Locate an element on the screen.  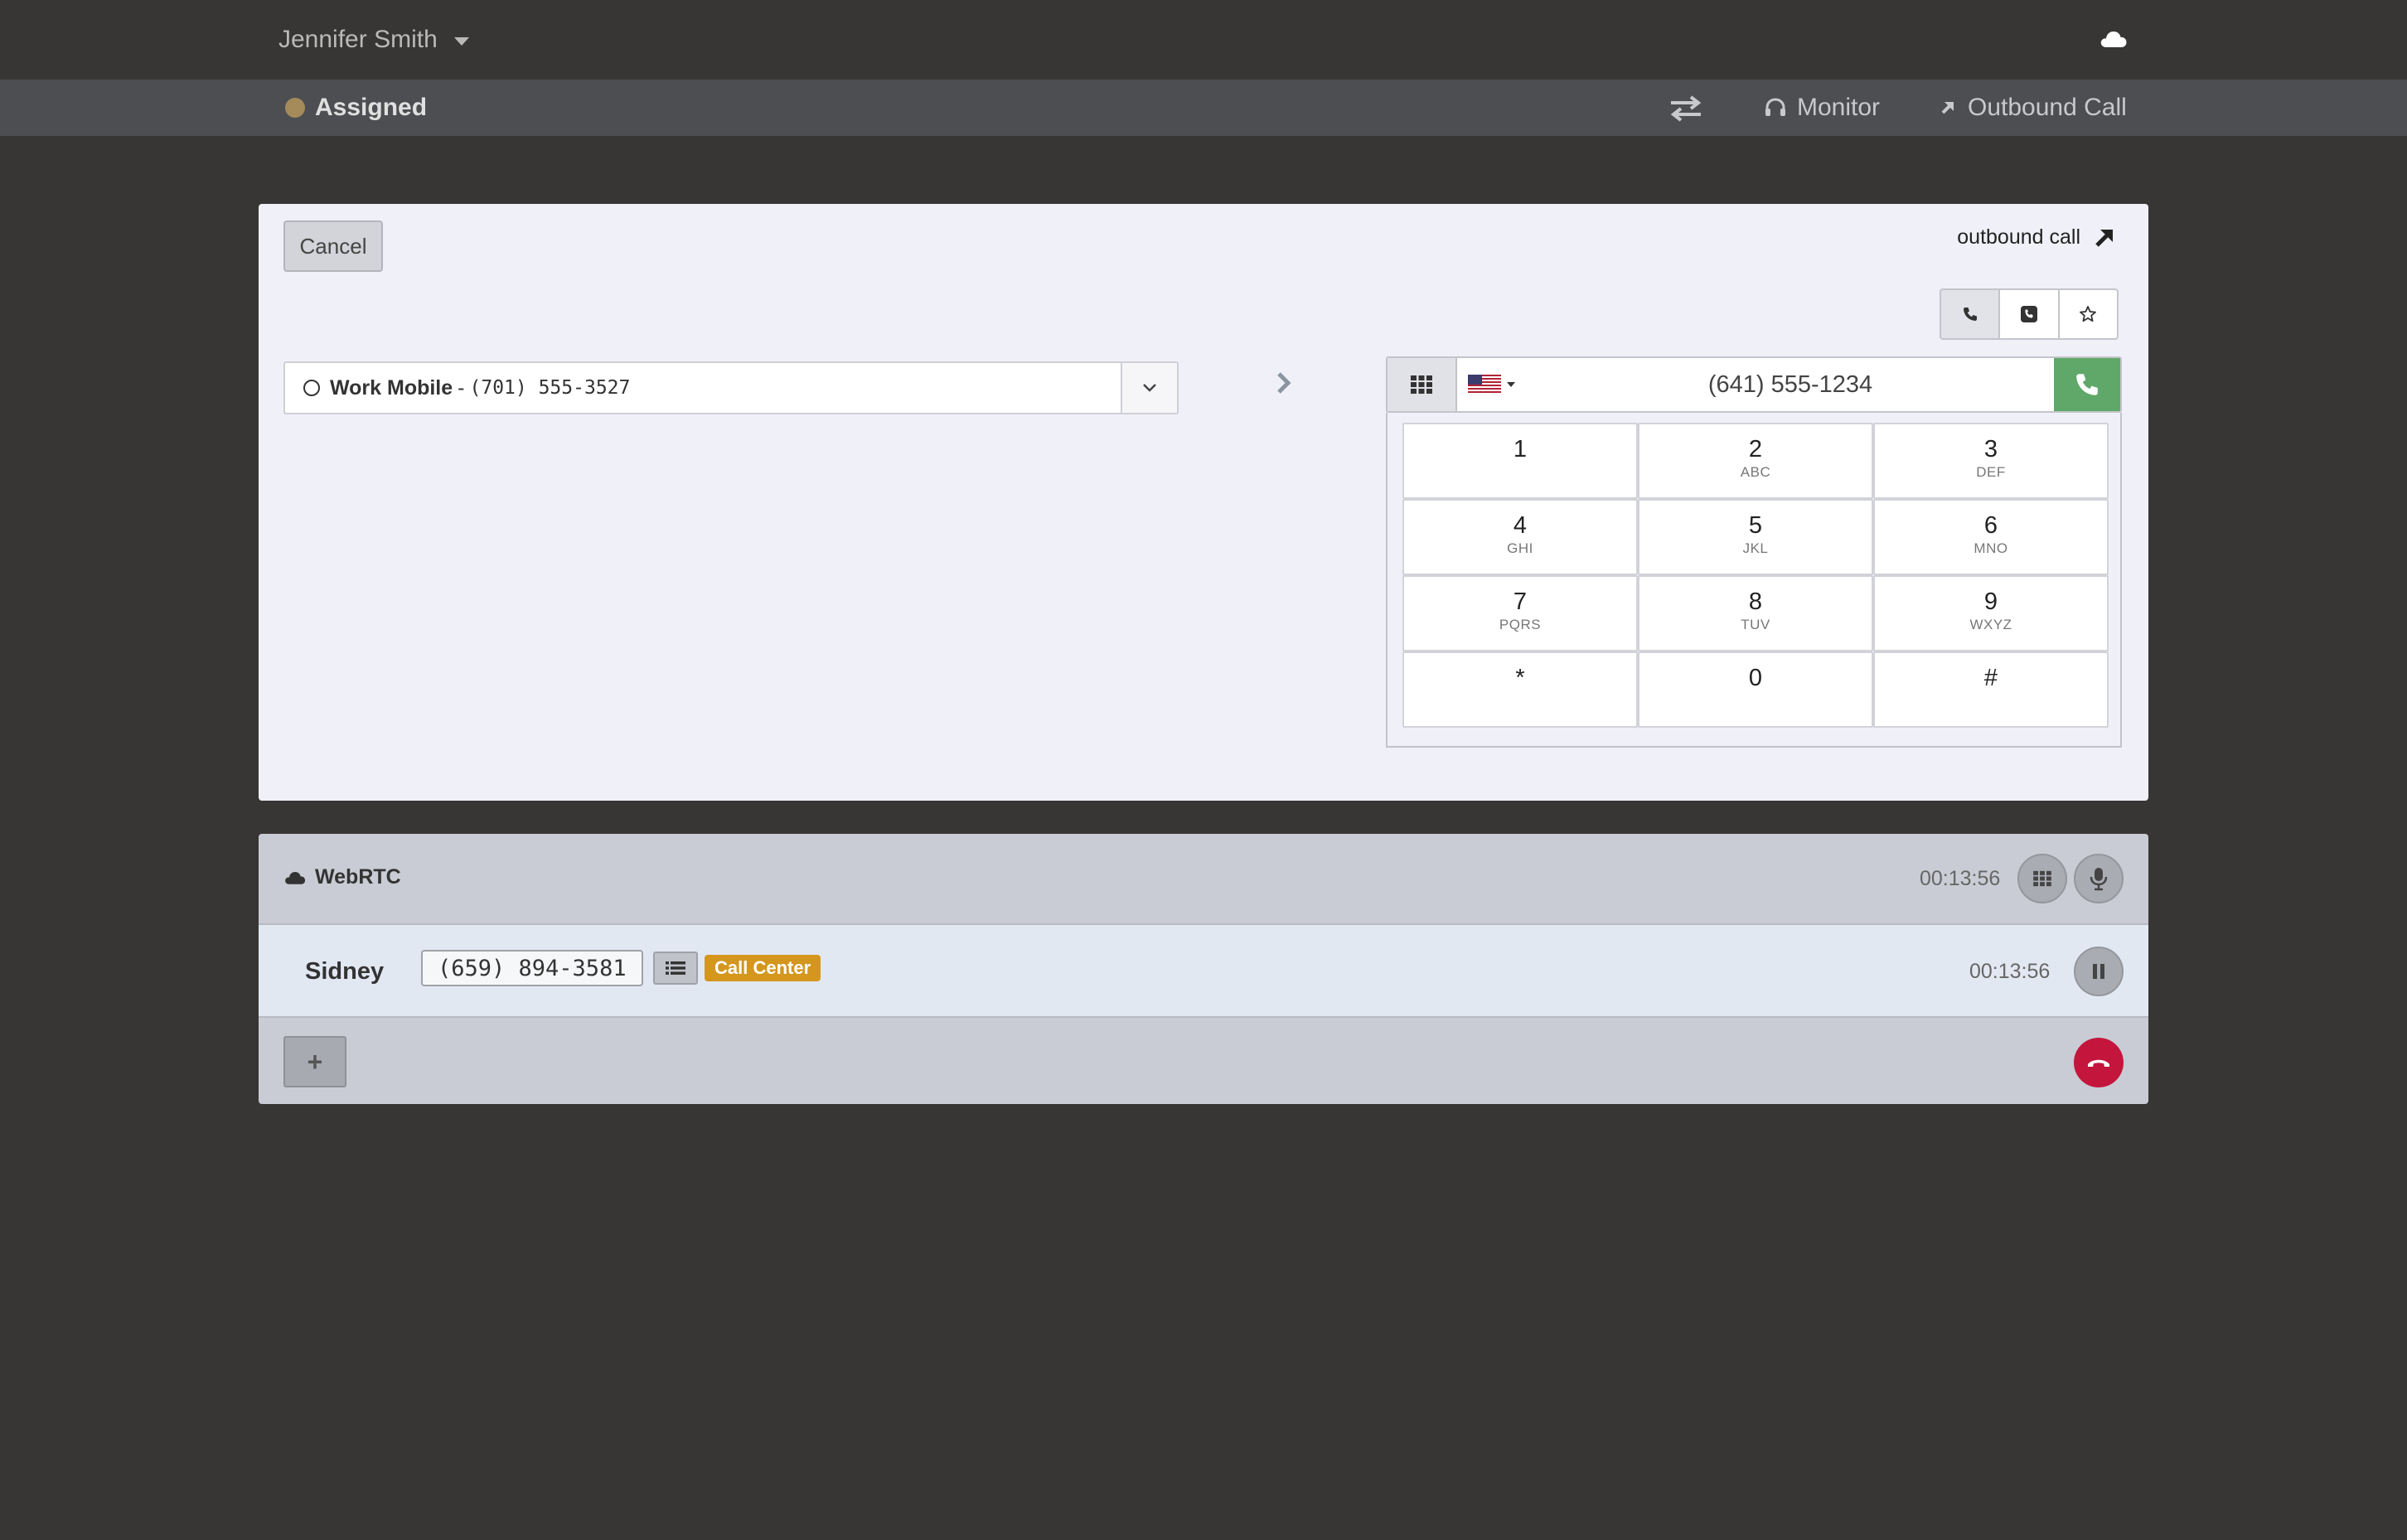
user-menu: Jennifer Smith is located at coordinates (373, 39).